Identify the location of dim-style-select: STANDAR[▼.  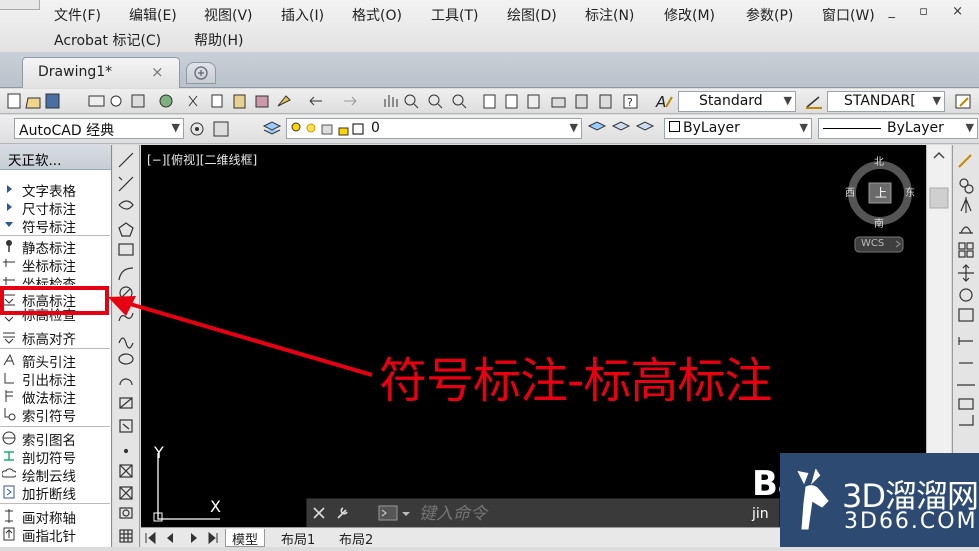
(886, 101).